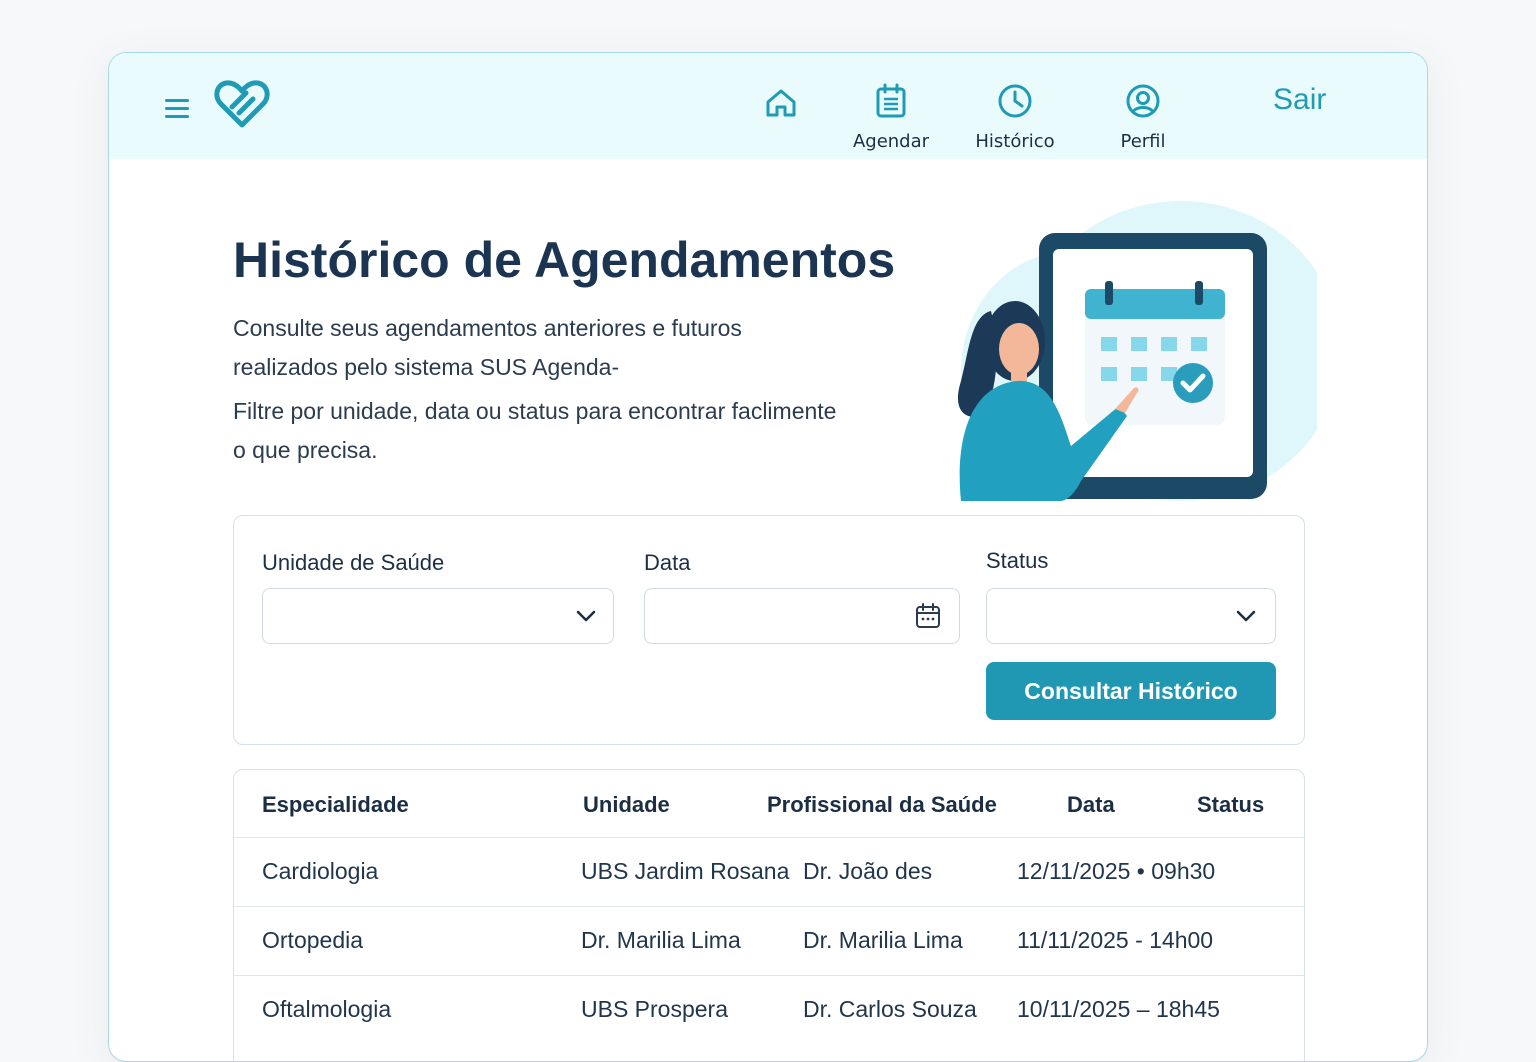  What do you see at coordinates (868, 871) in the screenshot?
I see `cell-profissional: Dr. João des` at bounding box center [868, 871].